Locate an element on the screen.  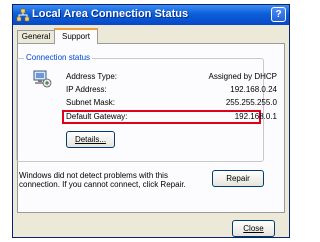
network-connection-icon is located at coordinates (23, 15).